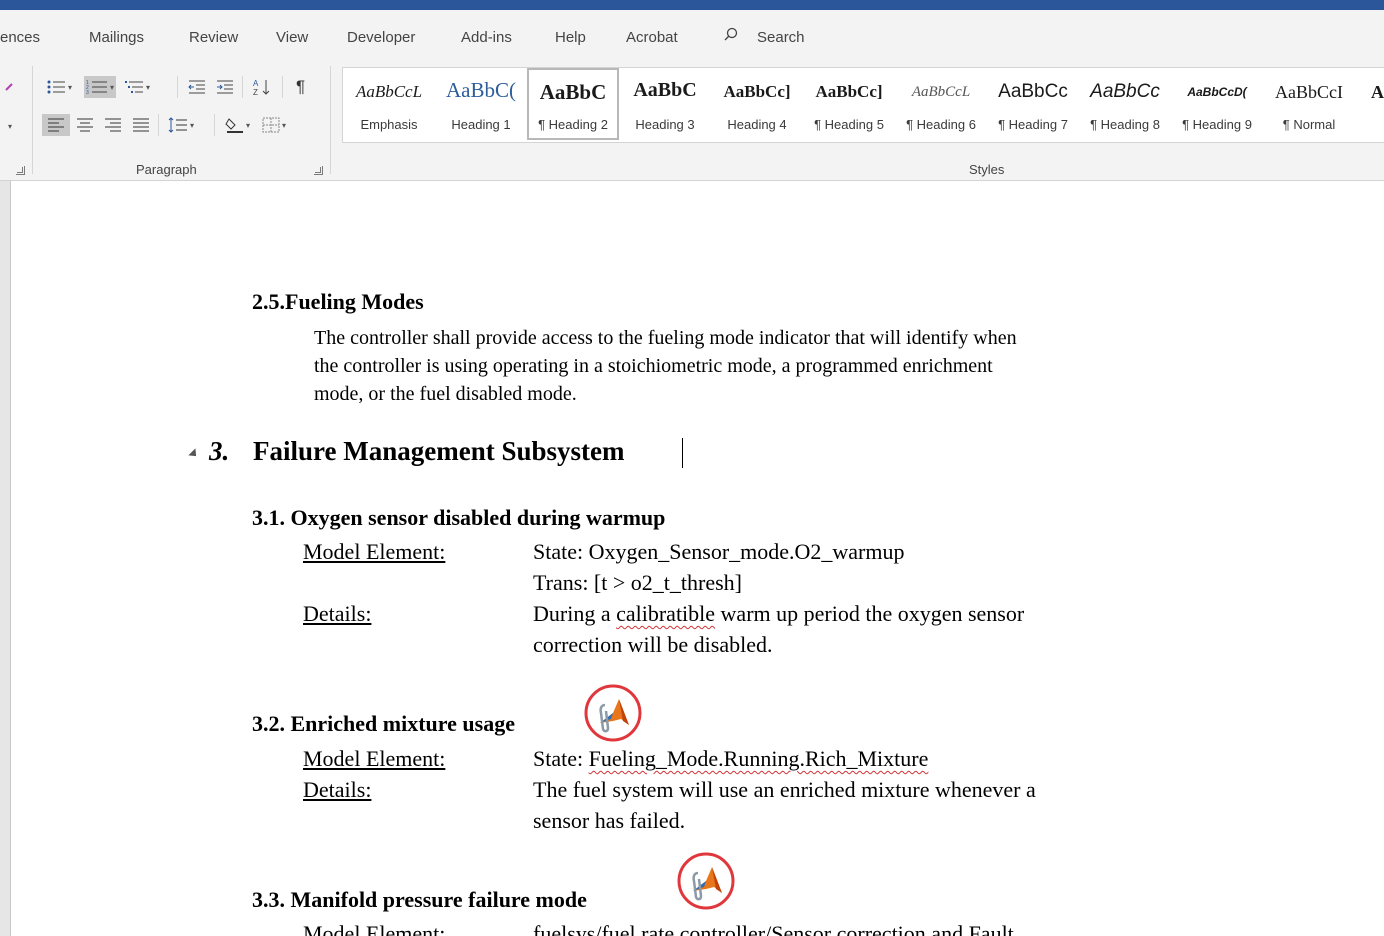 The width and height of the screenshot is (1384, 936). I want to click on tab-mailings: Mailings, so click(116, 37).